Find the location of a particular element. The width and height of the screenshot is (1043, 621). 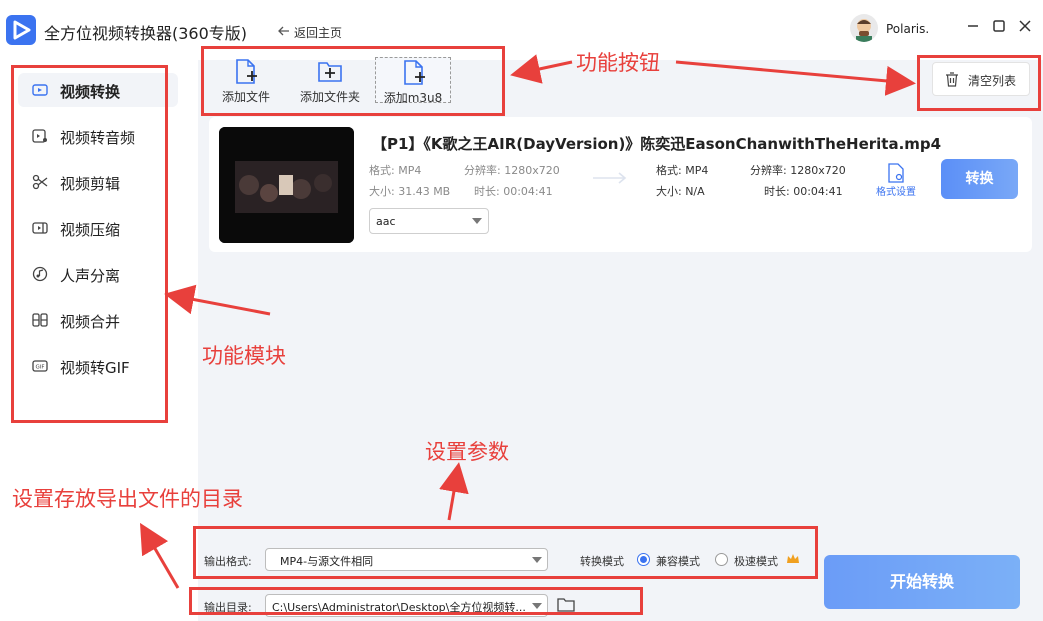

source-format: 格式: MP4 is located at coordinates (395, 170).